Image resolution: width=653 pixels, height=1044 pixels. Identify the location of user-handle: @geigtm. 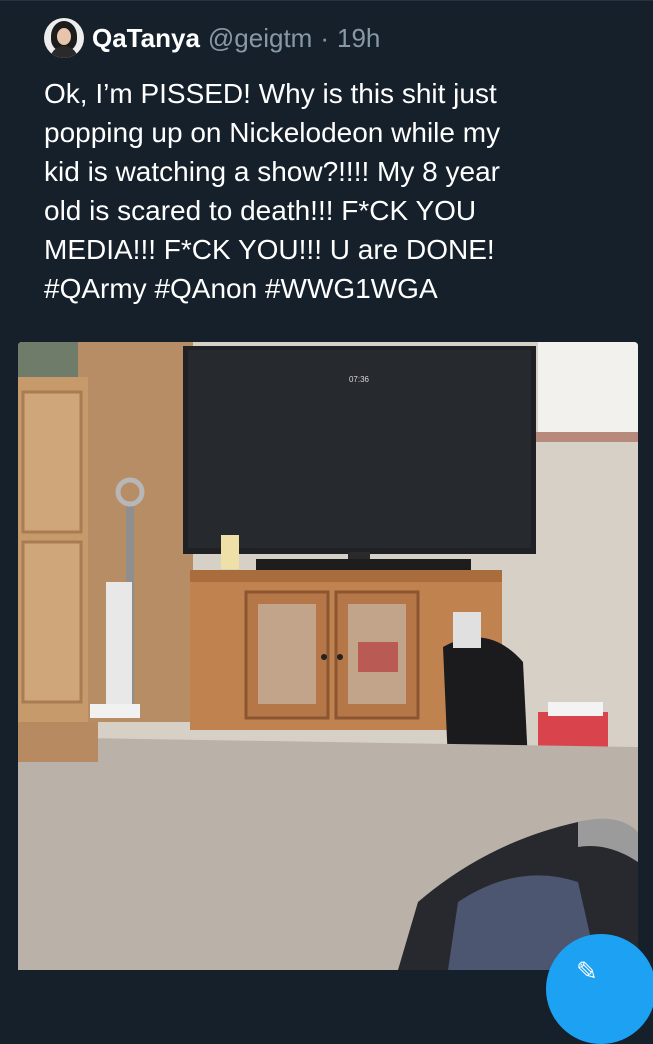
(260, 38).